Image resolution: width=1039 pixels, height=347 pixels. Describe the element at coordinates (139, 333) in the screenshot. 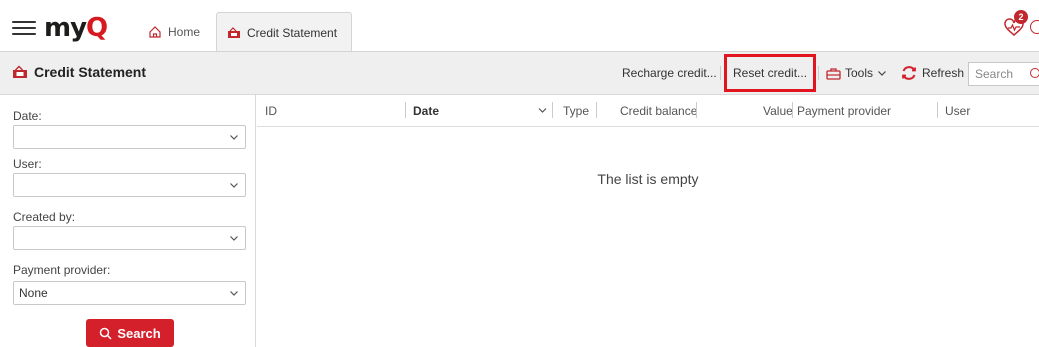

I see `search-button-label: Search` at that location.